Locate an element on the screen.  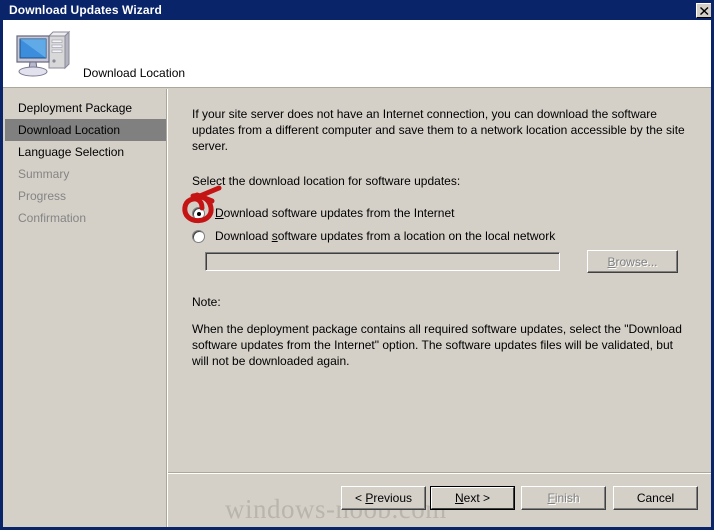
previous-label-rest: revious is located at coordinates (393, 498).